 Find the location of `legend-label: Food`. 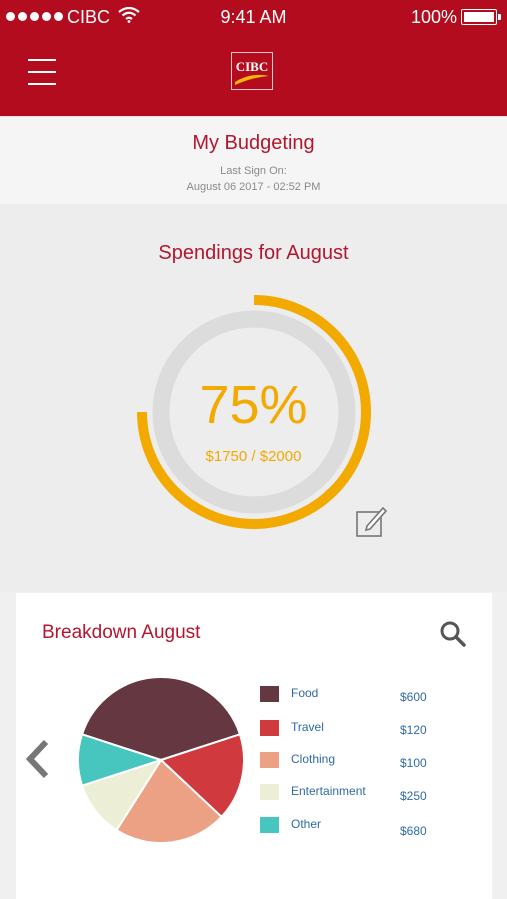

legend-label: Food is located at coordinates (305, 693).